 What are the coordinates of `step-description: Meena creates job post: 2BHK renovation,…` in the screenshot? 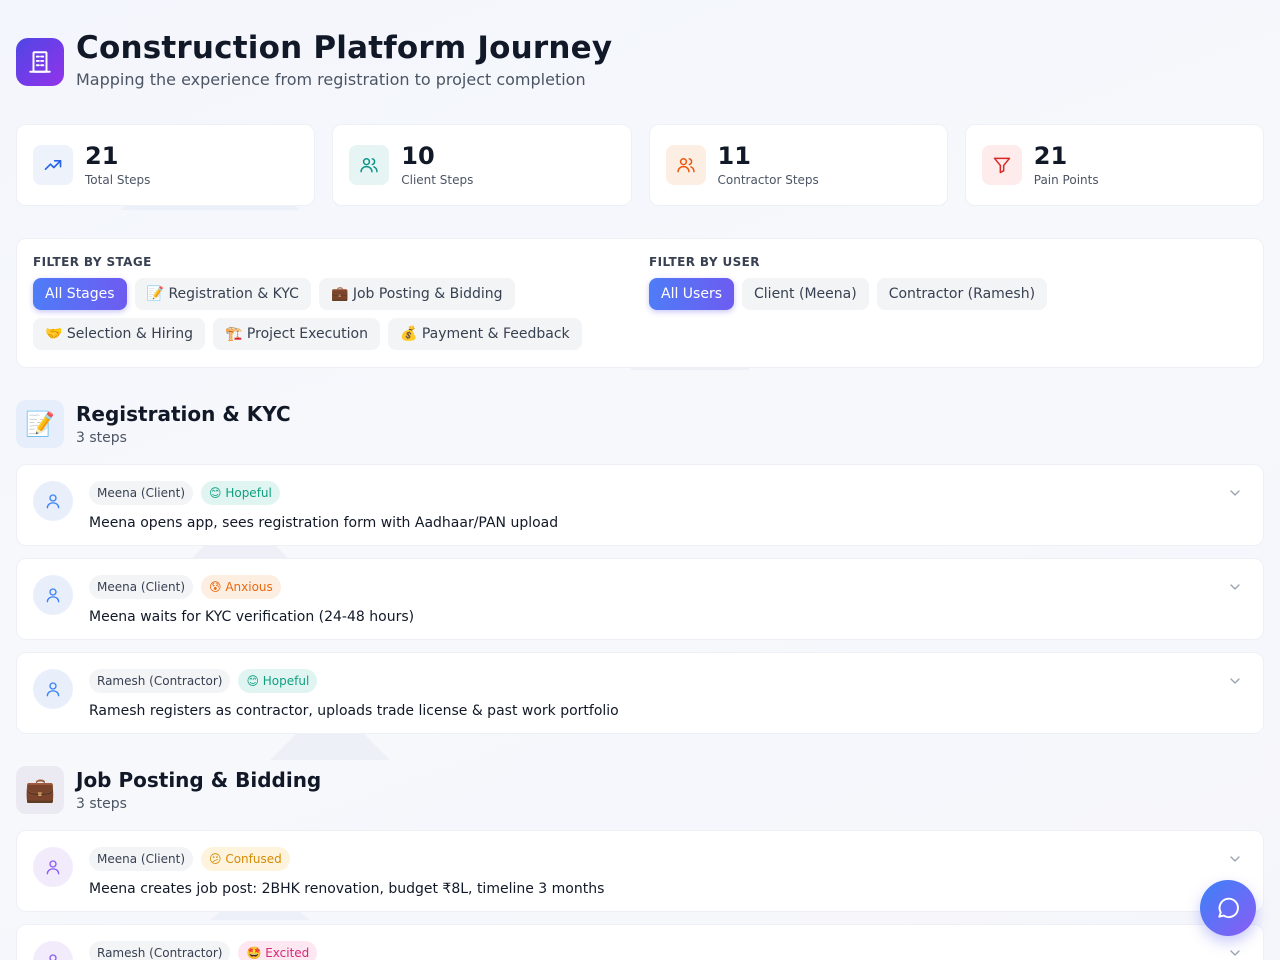 It's located at (347, 889).